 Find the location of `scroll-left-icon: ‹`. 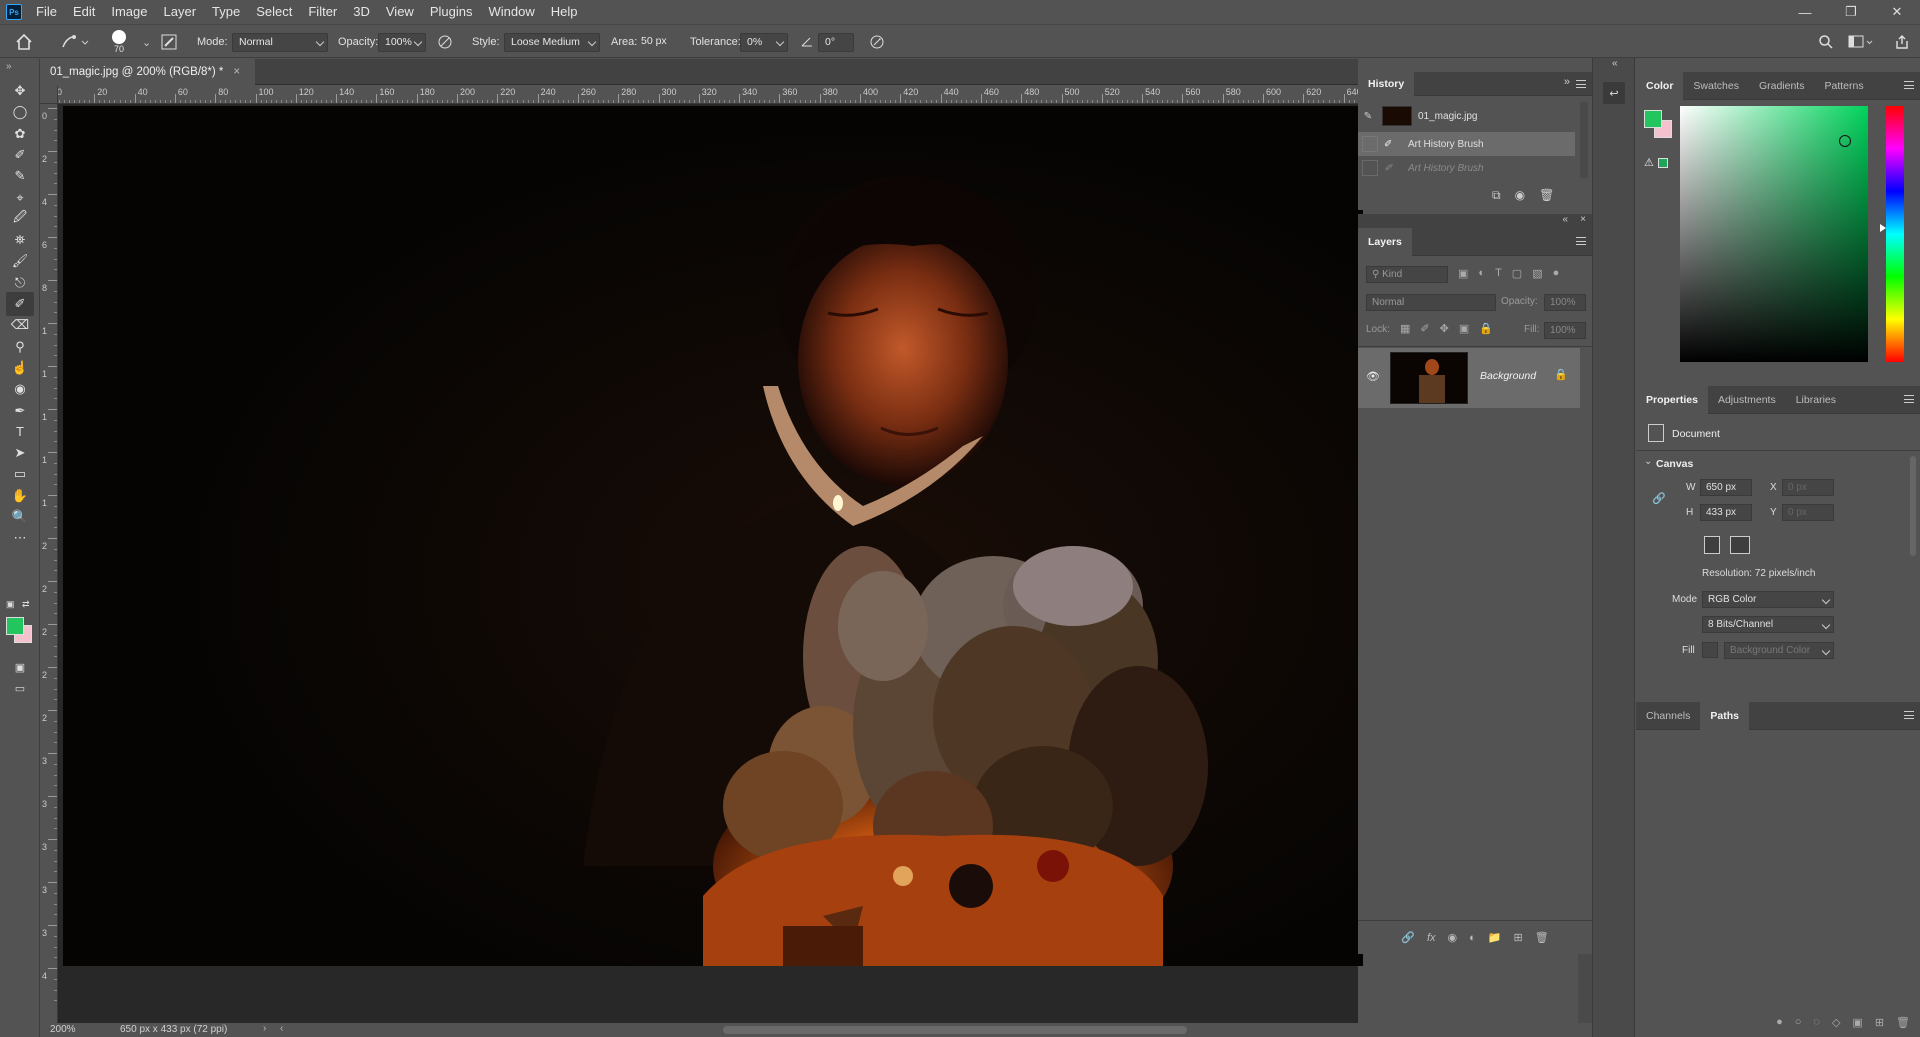

scroll-left-icon: ‹ is located at coordinates (281, 1028).